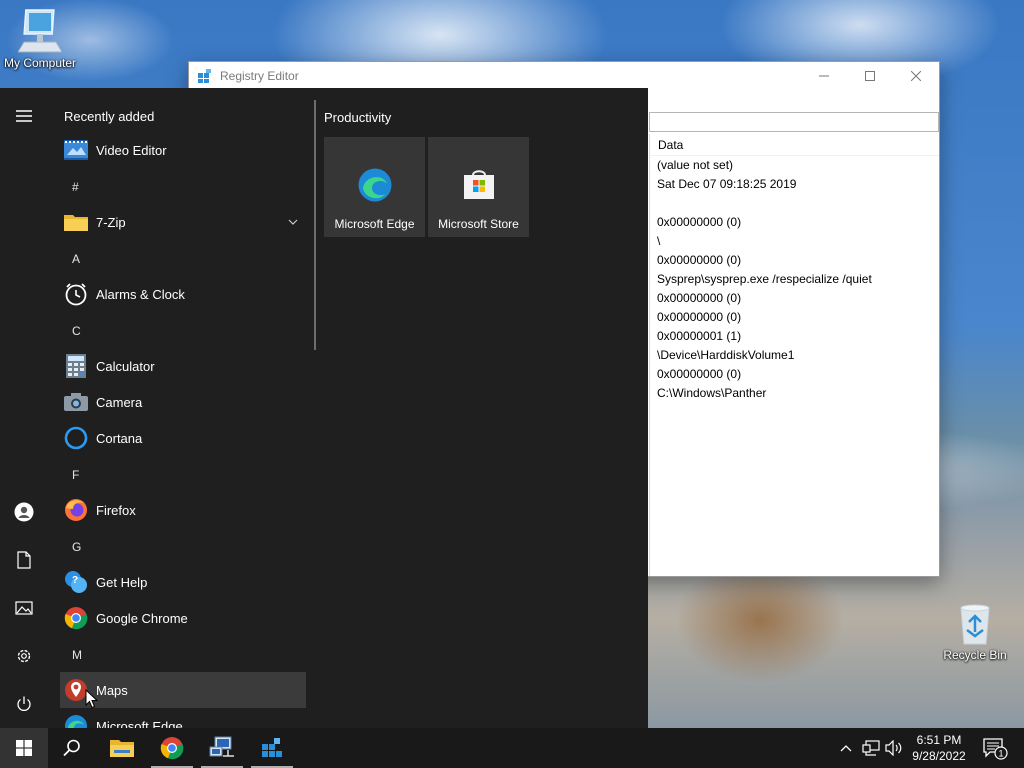  I want to click on group-header-#: #, so click(75, 187).